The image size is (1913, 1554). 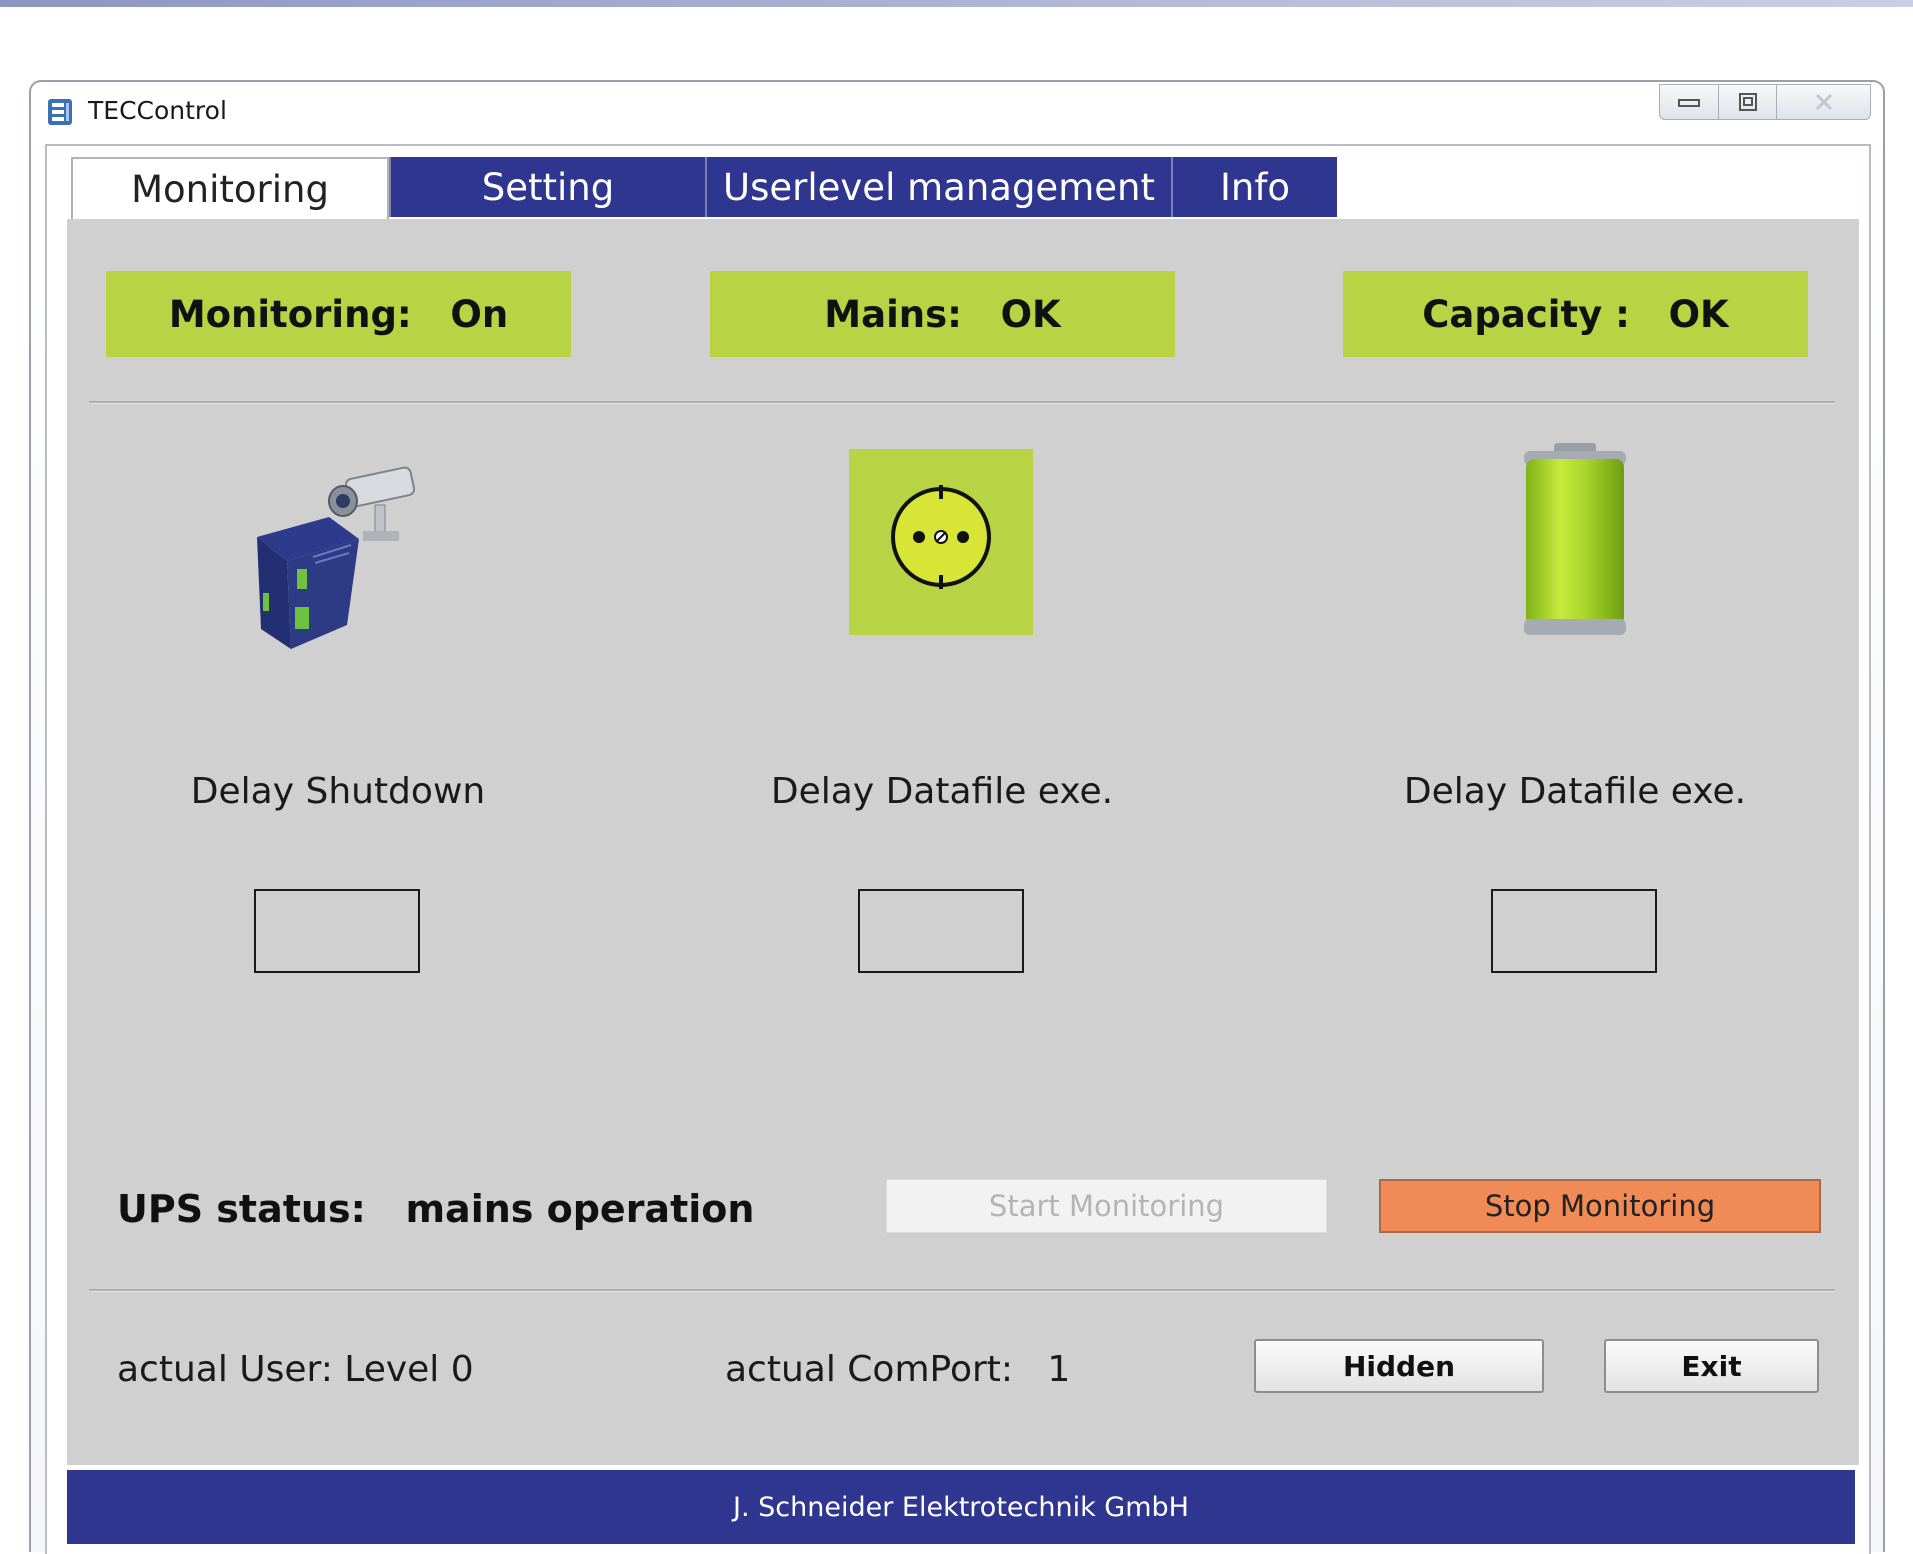 I want to click on monitoring-status-badge: Monitoring: On, so click(x=338, y=314).